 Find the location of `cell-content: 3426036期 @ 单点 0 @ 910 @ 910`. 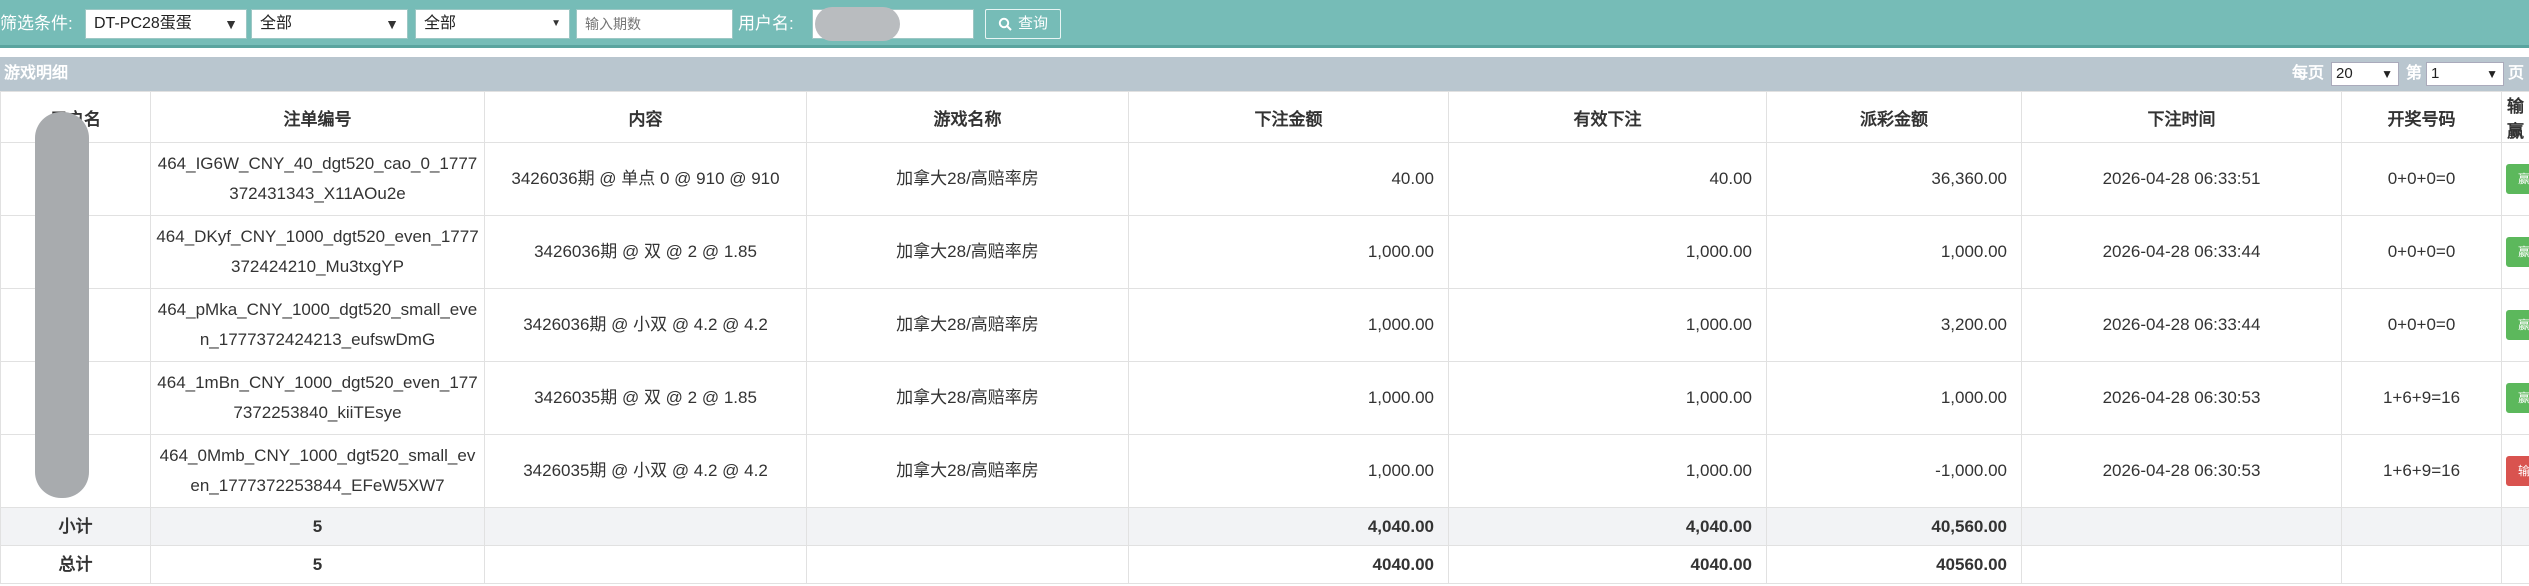

cell-content: 3426036期 @ 单点 0 @ 910 @ 910 is located at coordinates (645, 179).